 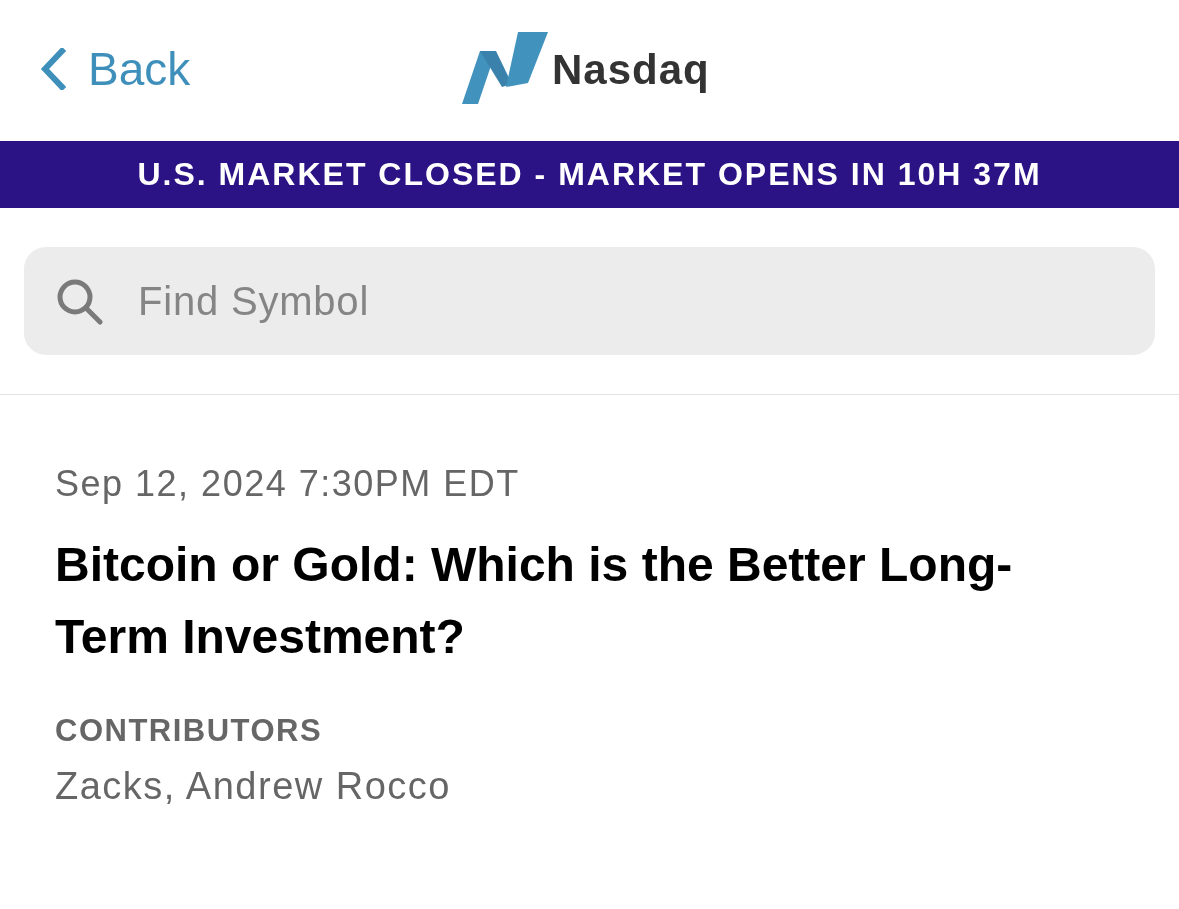 I want to click on market-status-text: U.S. MARKET CLOSED - MARKET OPENS IN 10H 37M, so click(x=589, y=174).